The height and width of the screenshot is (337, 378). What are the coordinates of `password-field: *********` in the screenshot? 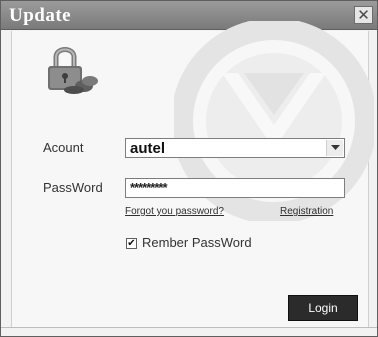 It's located at (235, 188).